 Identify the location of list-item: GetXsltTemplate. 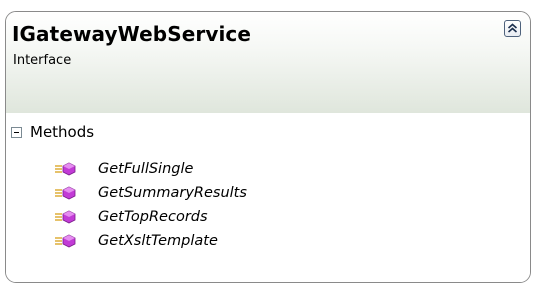
(150, 241).